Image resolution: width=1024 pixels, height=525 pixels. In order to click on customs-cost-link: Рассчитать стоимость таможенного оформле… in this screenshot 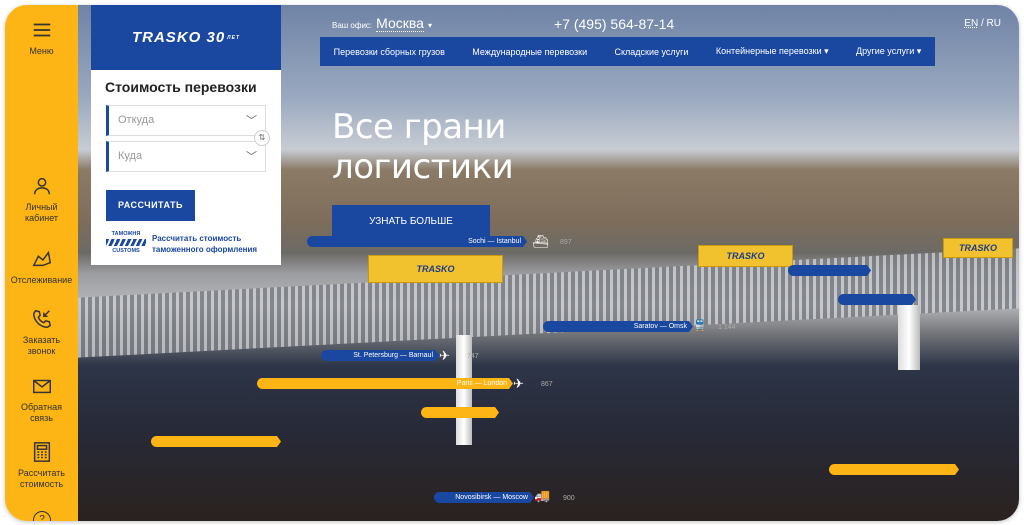, I will do `click(212, 244)`.